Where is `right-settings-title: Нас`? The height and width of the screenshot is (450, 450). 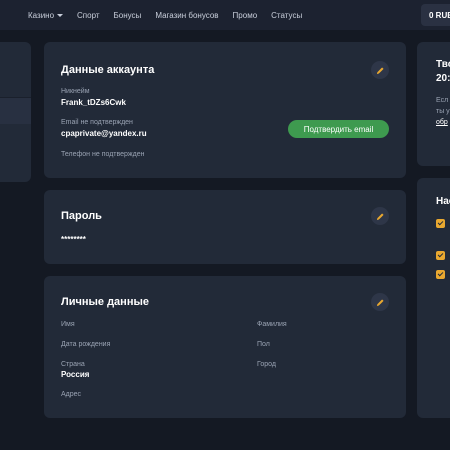
right-settings-title: Нас is located at coordinates (443, 201).